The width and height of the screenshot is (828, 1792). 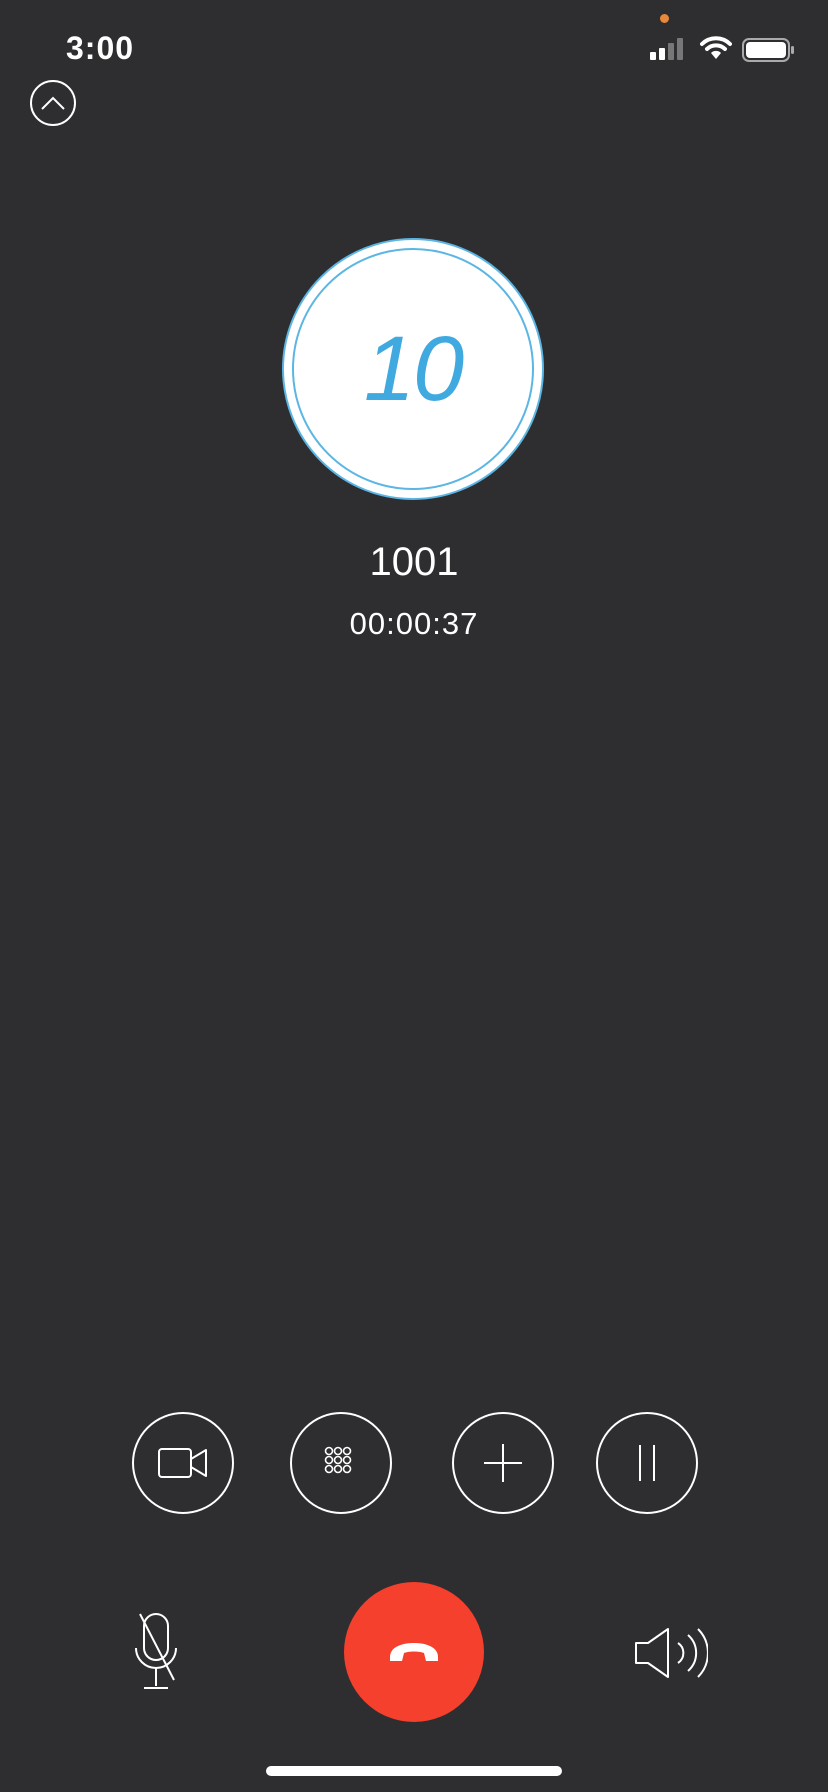 I want to click on mute-button, so click(x=156, y=1652).